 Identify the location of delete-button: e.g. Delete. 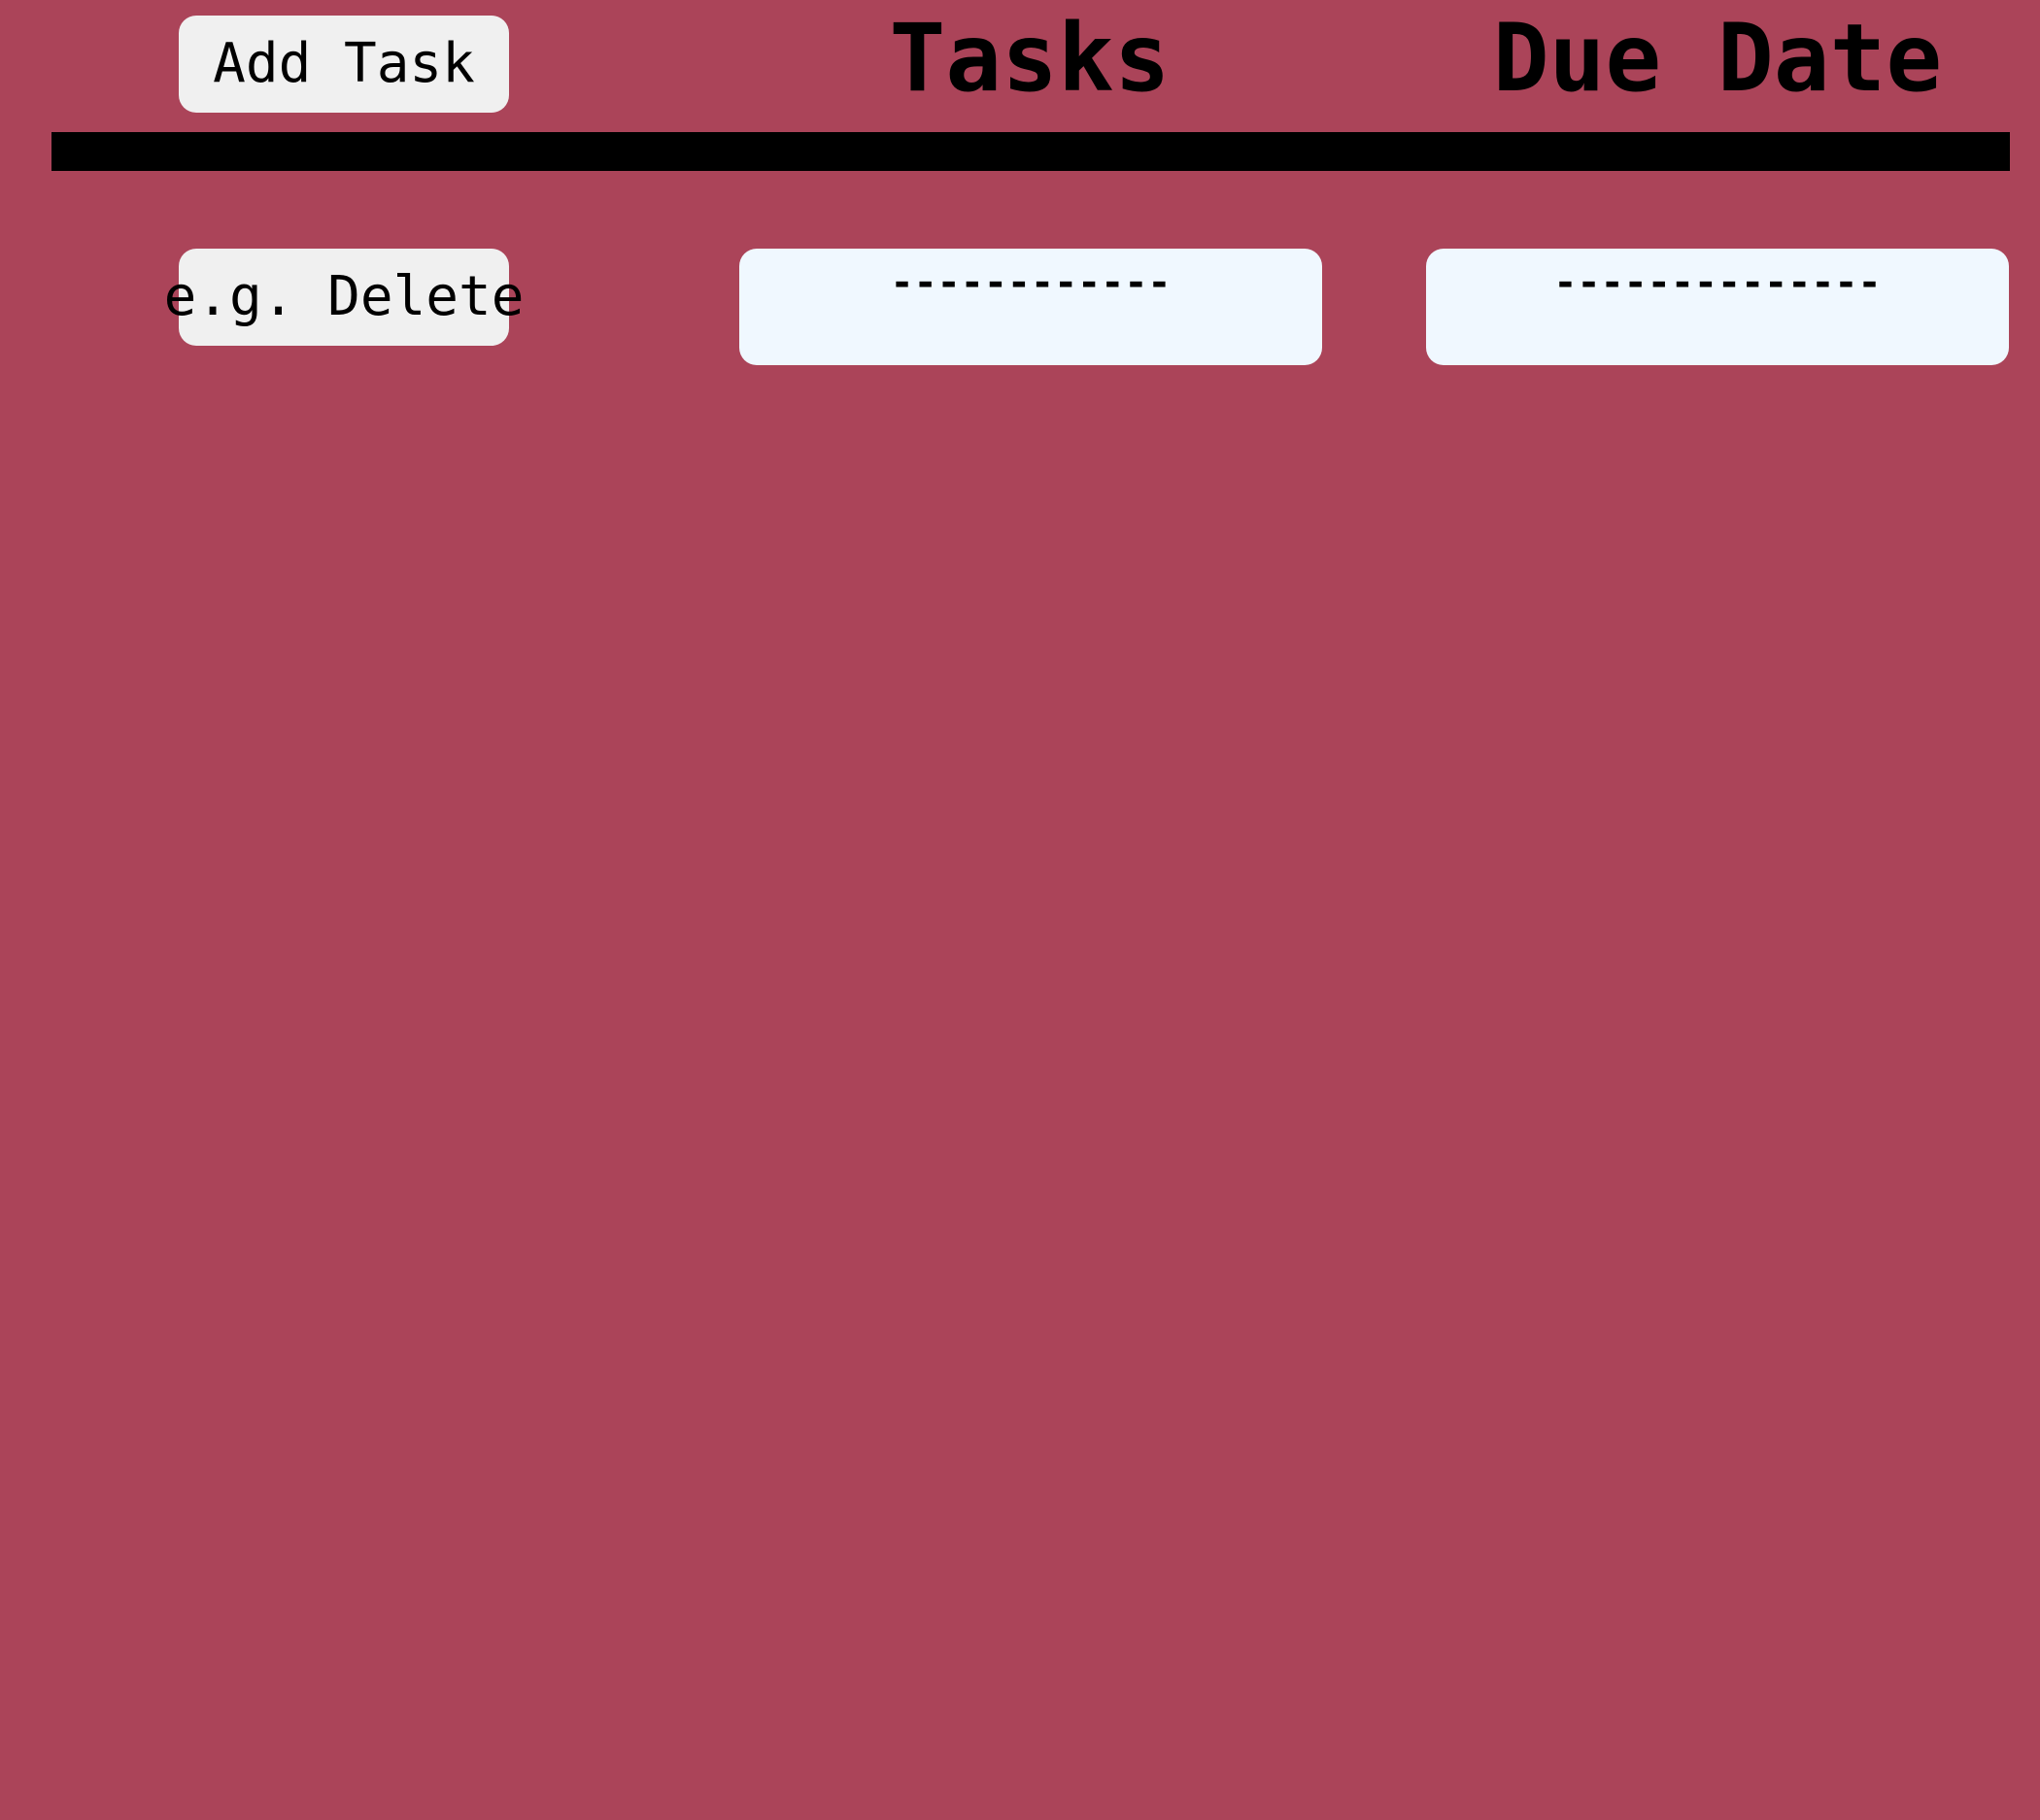
(344, 297).